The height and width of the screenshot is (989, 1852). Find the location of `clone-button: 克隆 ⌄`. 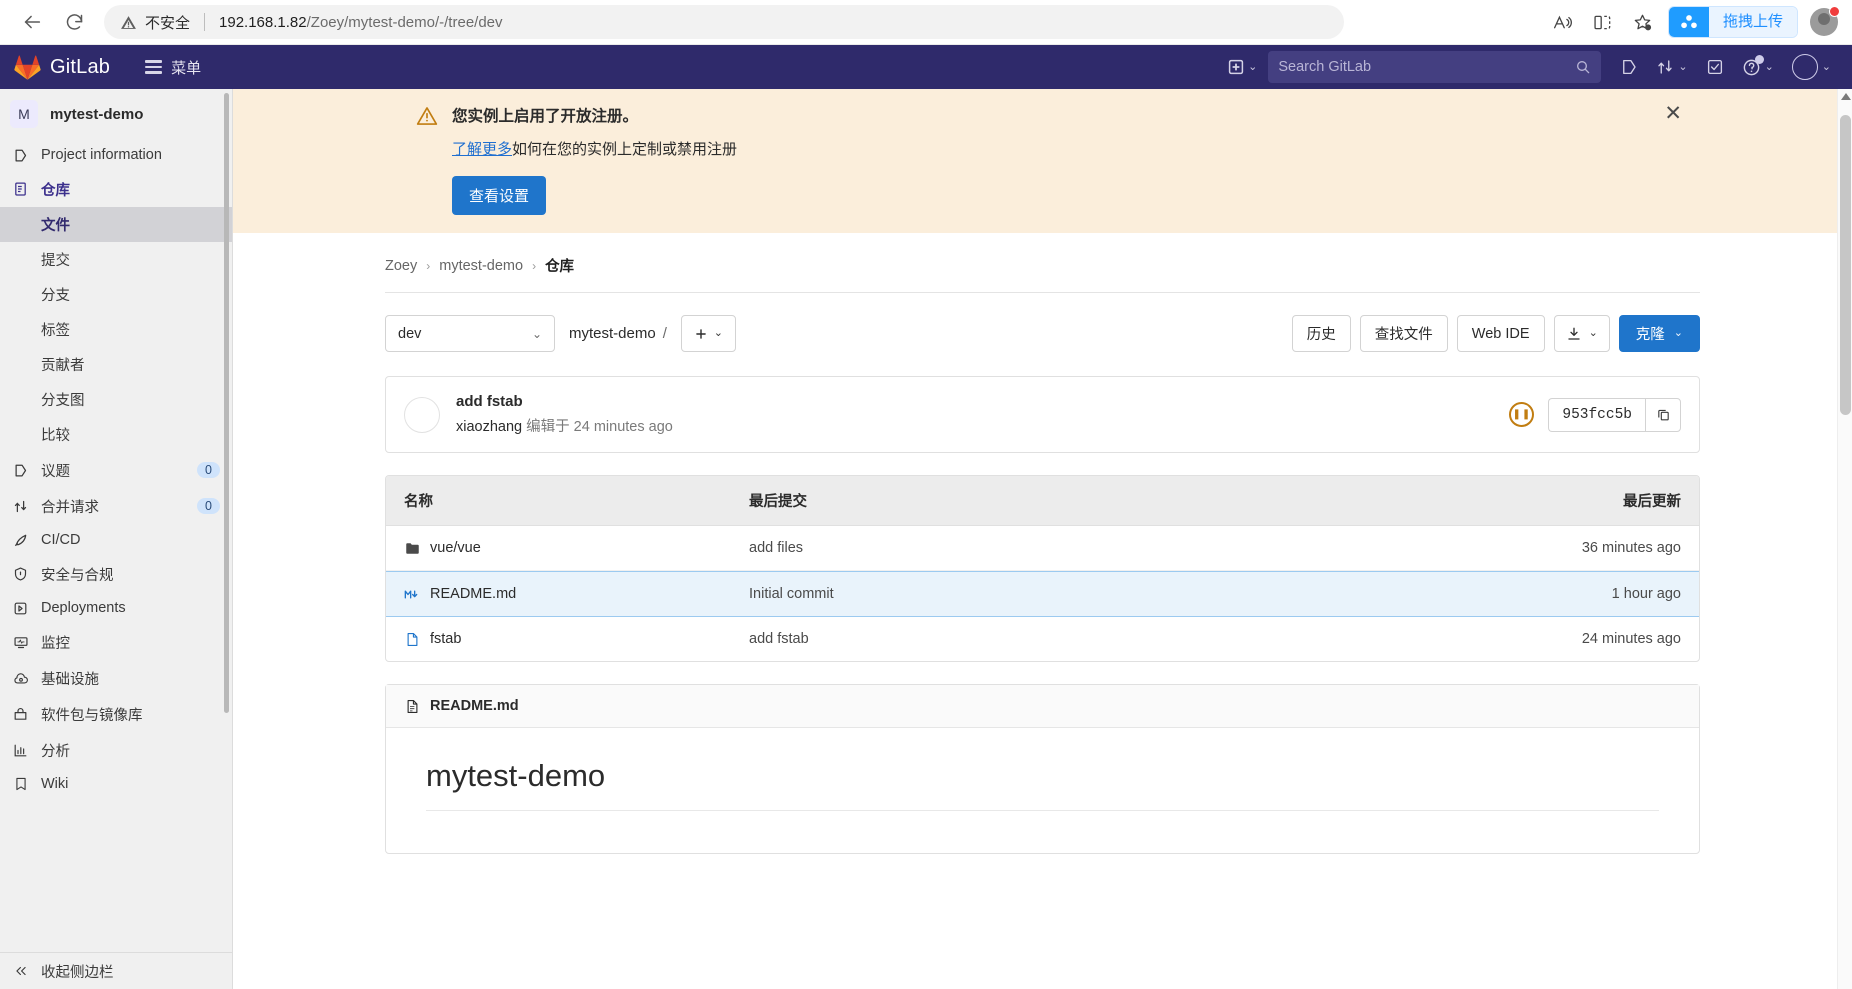

clone-button: 克隆 ⌄ is located at coordinates (1659, 333).